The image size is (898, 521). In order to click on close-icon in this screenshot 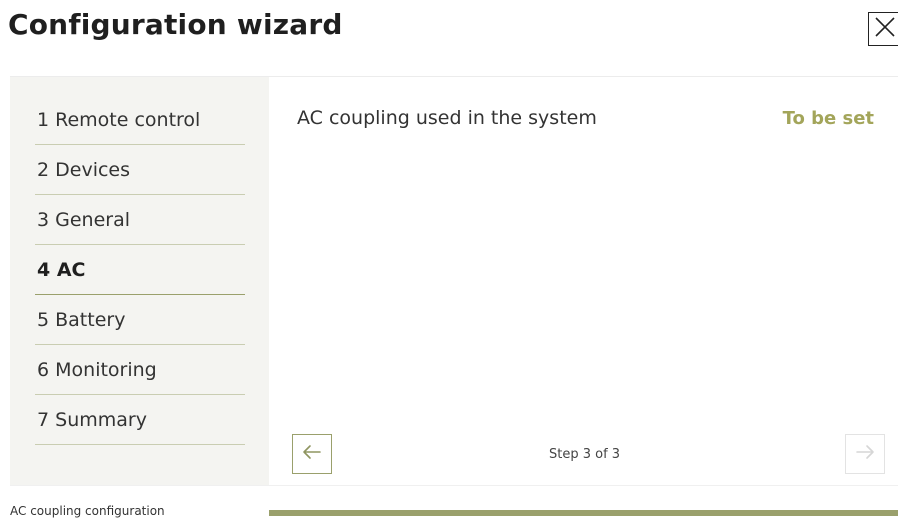, I will do `click(885, 29)`.